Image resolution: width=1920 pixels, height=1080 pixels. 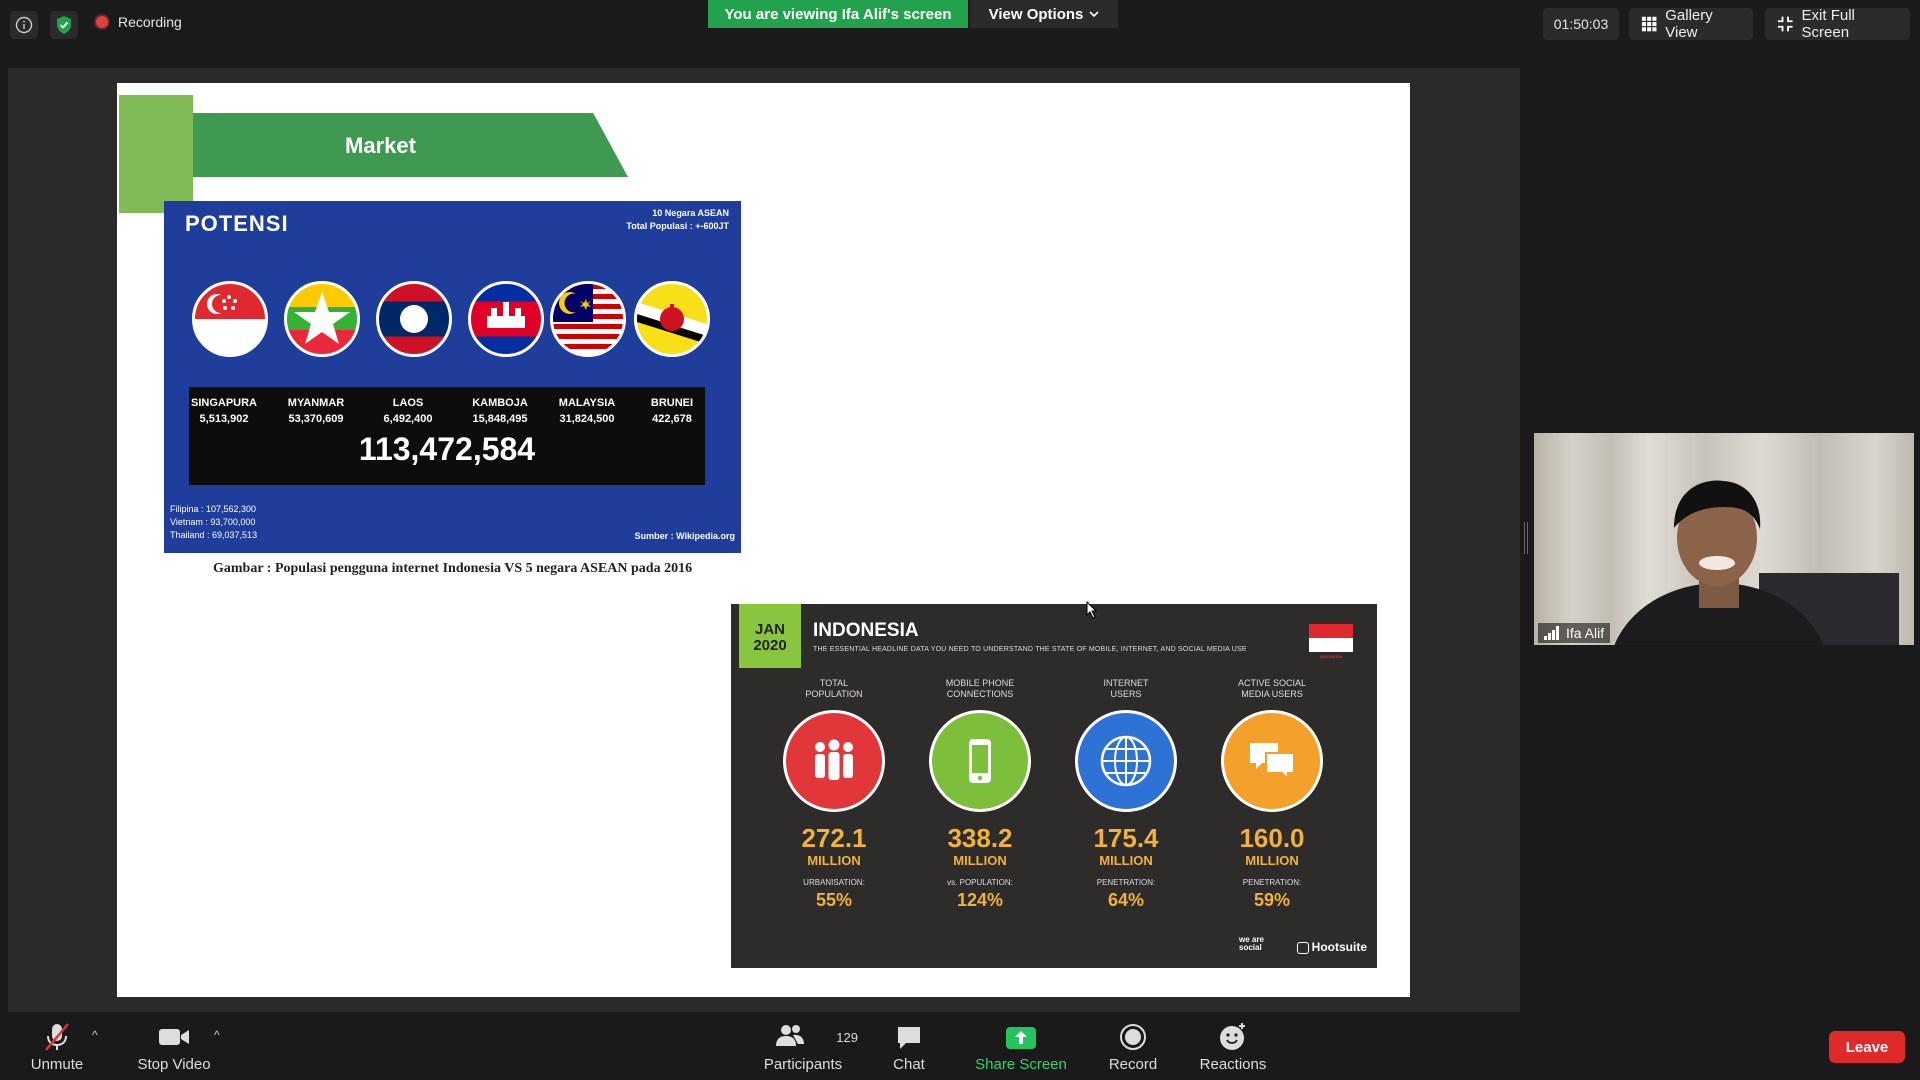 What do you see at coordinates (217, 1035) in the screenshot?
I see `video-options-caret-icon: ^` at bounding box center [217, 1035].